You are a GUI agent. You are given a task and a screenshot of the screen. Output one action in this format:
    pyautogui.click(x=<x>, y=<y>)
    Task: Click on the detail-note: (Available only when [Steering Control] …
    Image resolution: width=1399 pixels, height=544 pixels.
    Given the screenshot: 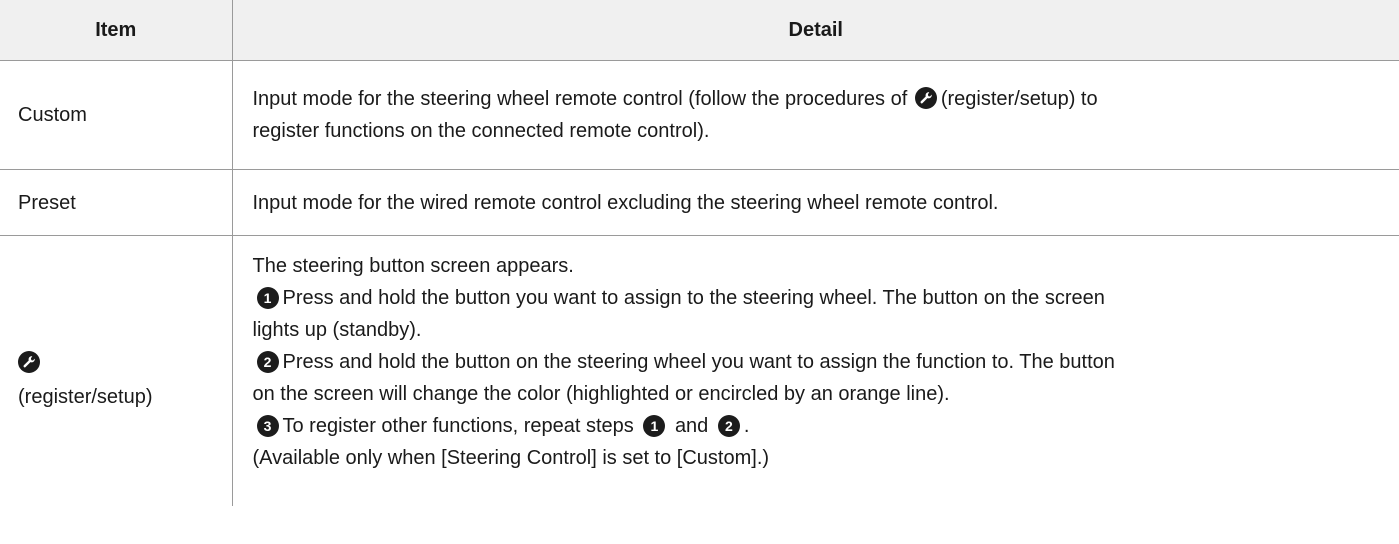 What is the action you would take?
    pyautogui.click(x=511, y=458)
    